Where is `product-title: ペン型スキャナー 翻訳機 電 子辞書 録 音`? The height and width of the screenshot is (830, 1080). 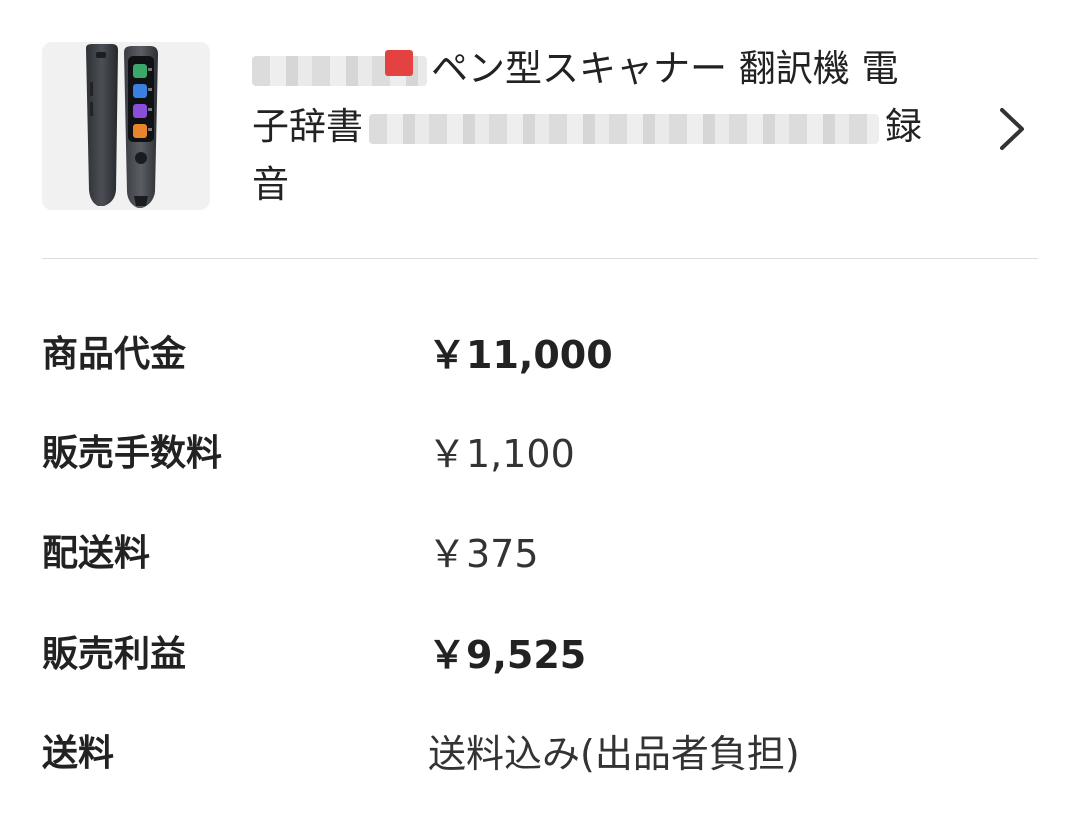
product-title: ペン型スキャナー 翻訳機 電 子辞書 録 音 is located at coordinates (602, 127).